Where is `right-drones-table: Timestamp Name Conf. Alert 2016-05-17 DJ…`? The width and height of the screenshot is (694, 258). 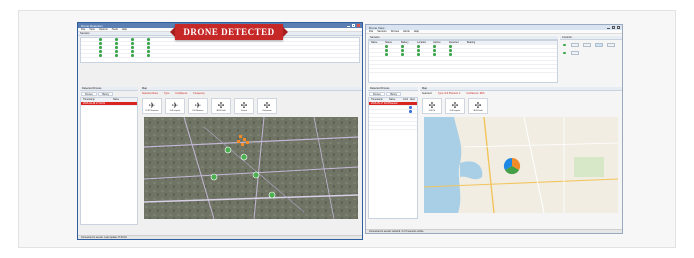
right-drones-table: Timestamp Name Conf. Alert 2016-05-17 DJ… is located at coordinates (393, 158).